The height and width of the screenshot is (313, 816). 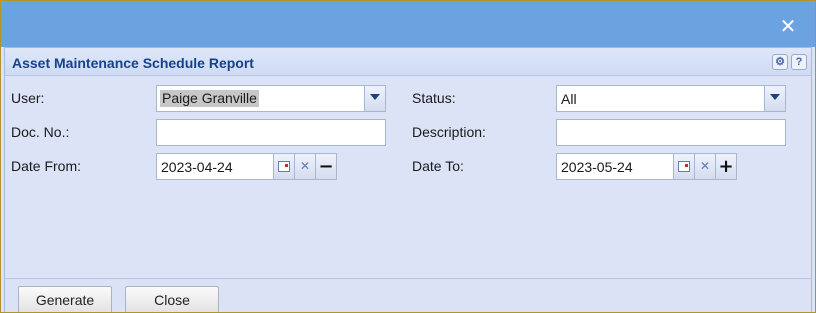 I want to click on button-bar: Generate Close, so click(x=408, y=295).